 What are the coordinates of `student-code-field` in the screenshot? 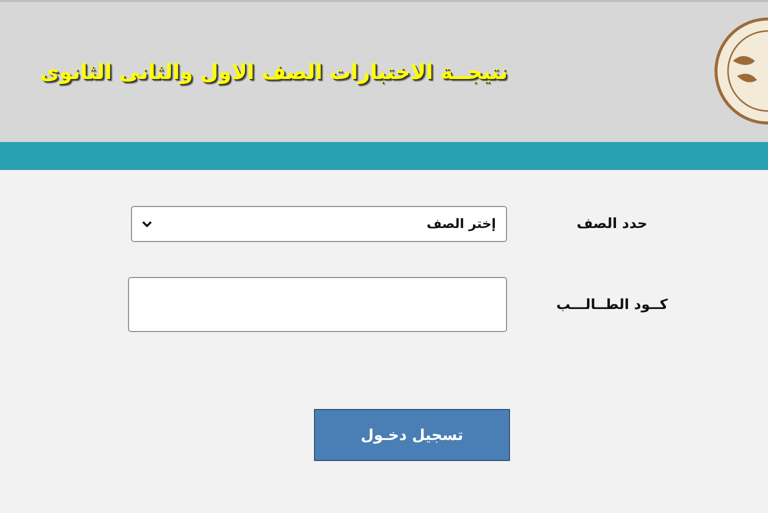 It's located at (317, 304).